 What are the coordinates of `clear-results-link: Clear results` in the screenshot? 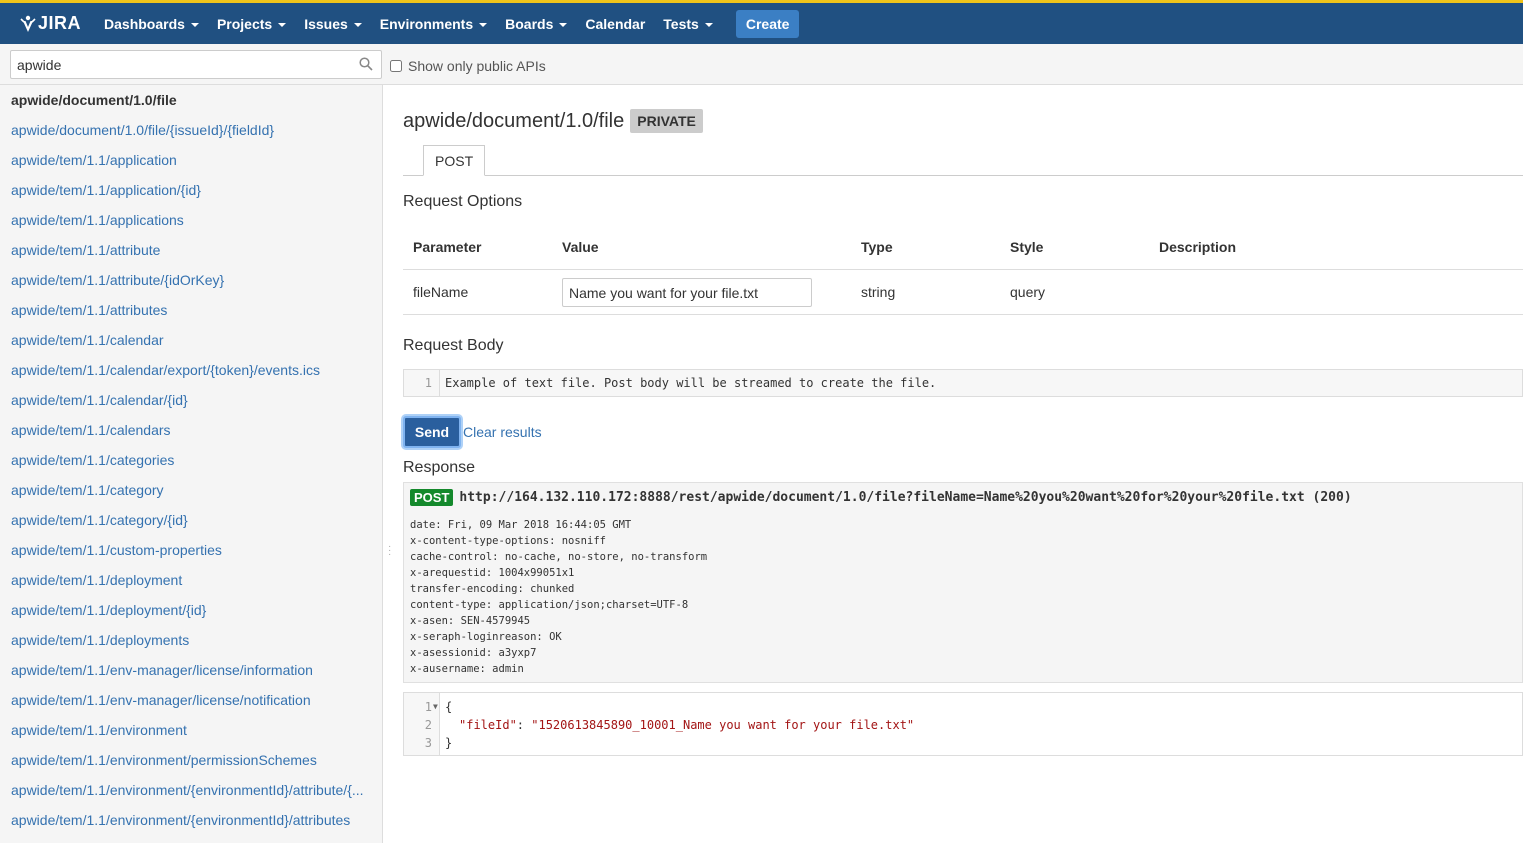 It's located at (502, 432).